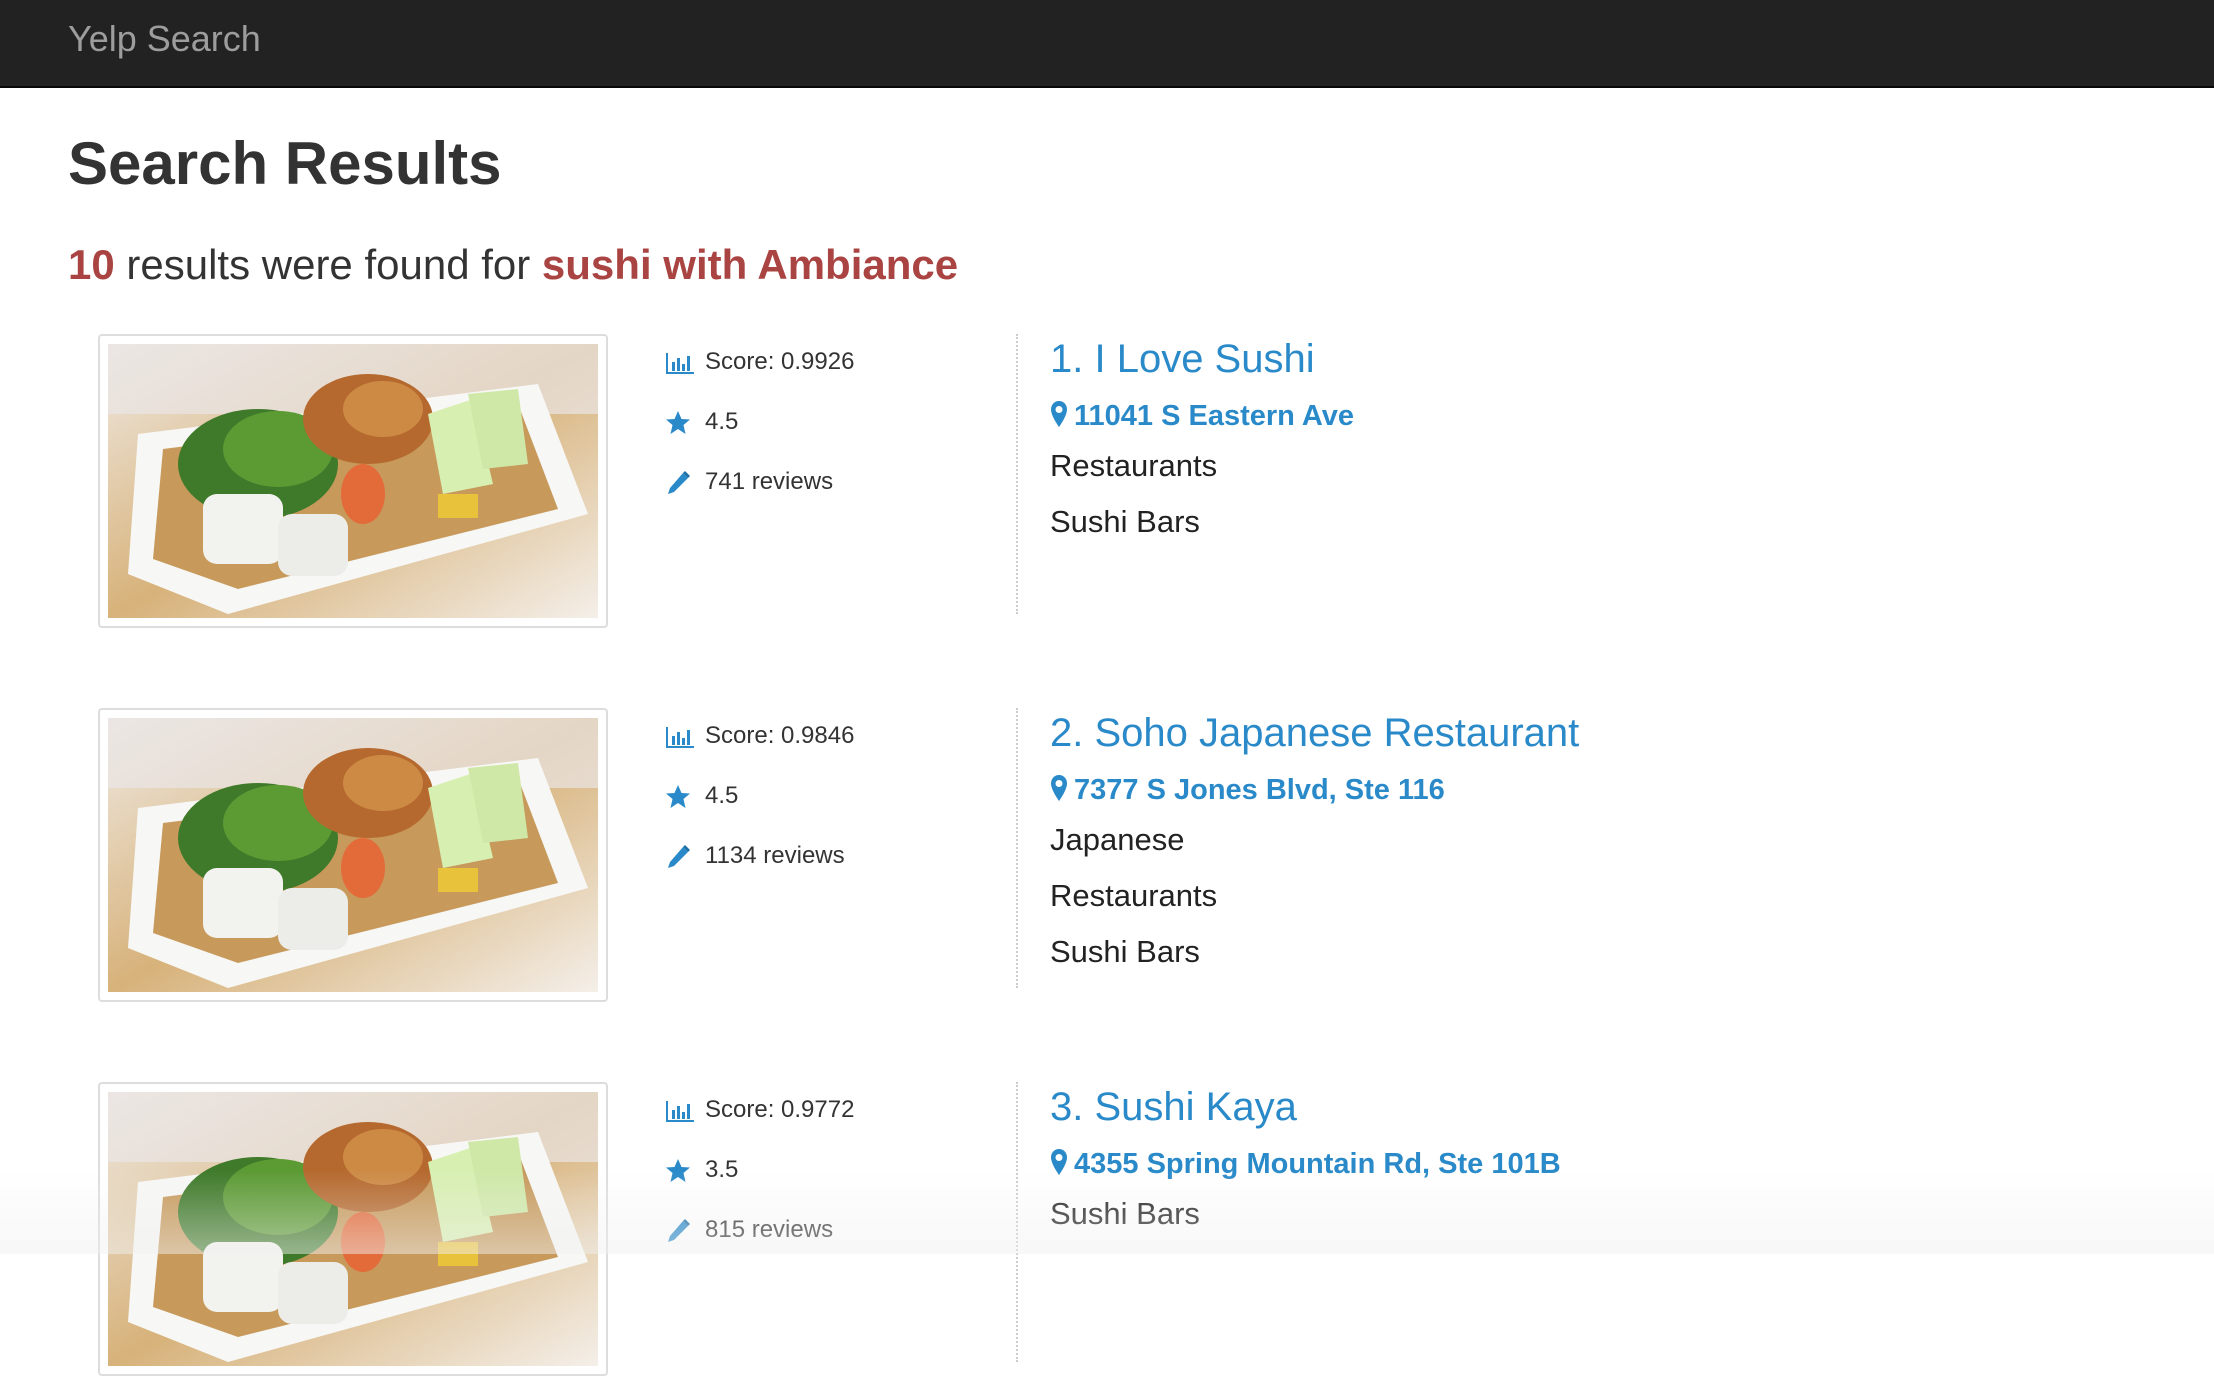 The image size is (2214, 1382). I want to click on rating-stat: 3.5, so click(701, 1170).